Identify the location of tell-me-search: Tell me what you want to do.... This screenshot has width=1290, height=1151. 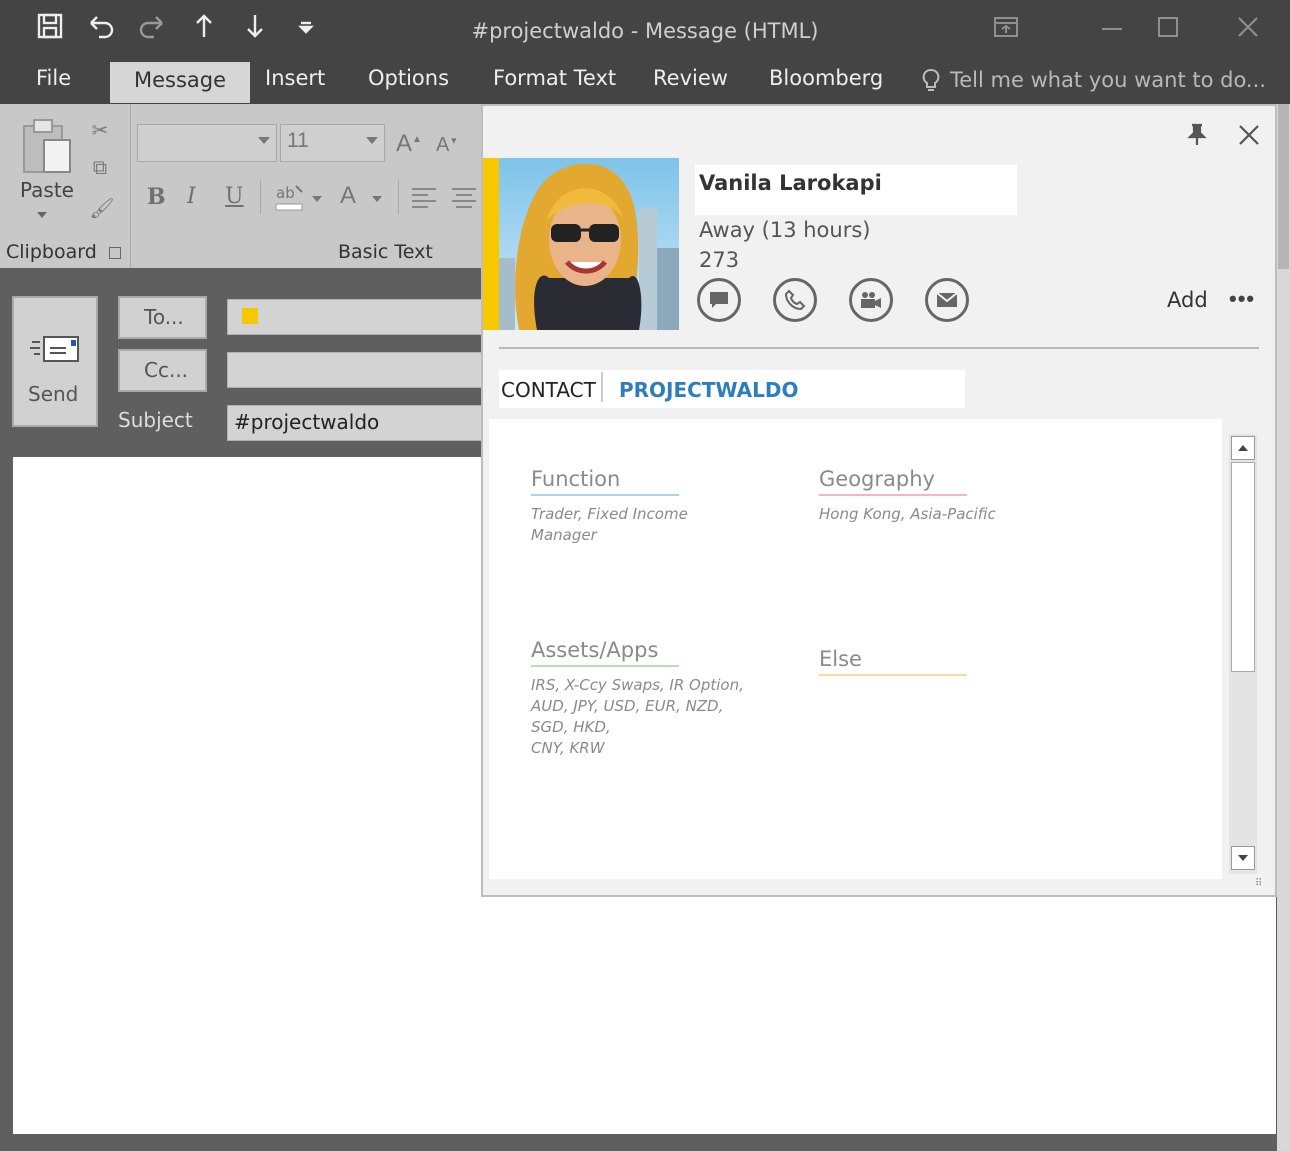
(1094, 80).